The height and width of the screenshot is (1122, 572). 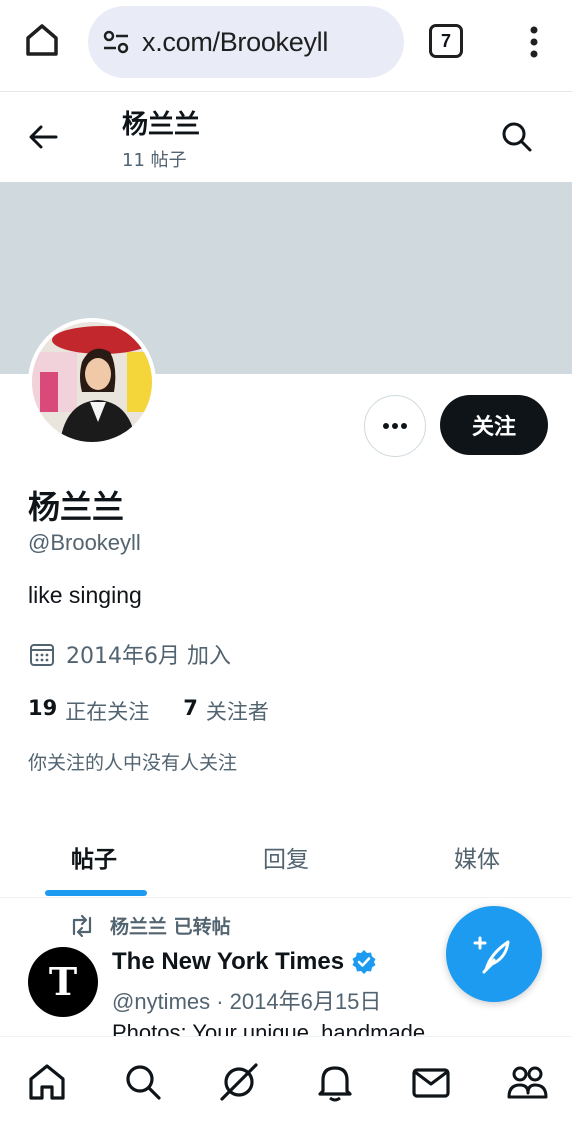 I want to click on search-nav-icon, so click(x=143, y=1082).